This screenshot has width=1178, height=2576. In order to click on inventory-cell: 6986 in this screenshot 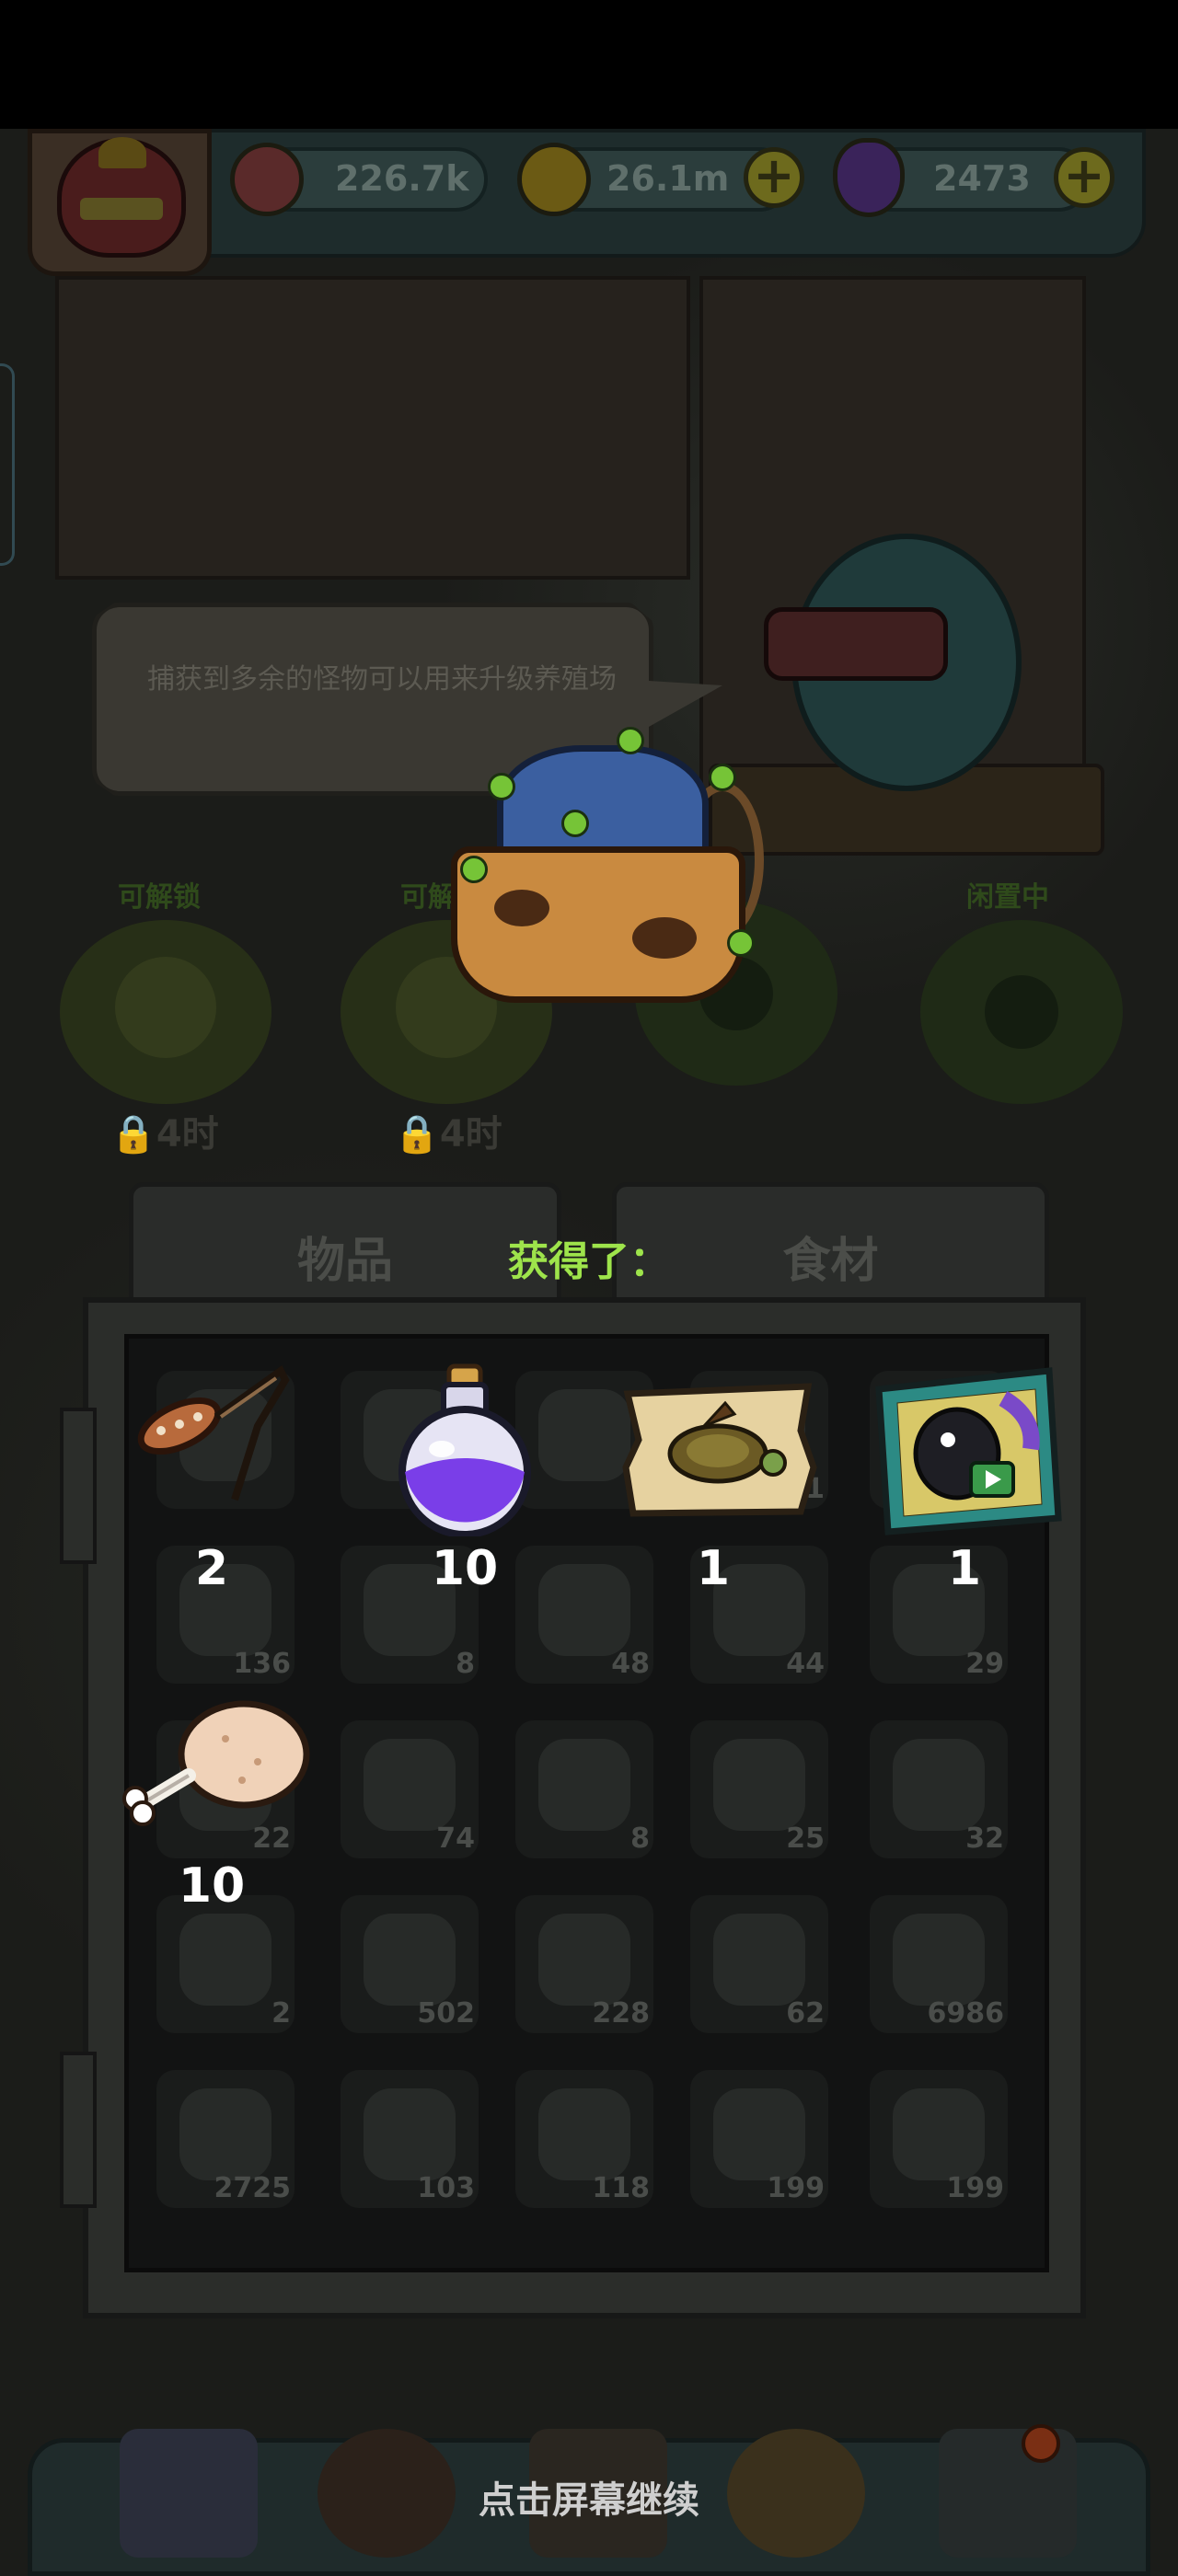, I will do `click(939, 1964)`.